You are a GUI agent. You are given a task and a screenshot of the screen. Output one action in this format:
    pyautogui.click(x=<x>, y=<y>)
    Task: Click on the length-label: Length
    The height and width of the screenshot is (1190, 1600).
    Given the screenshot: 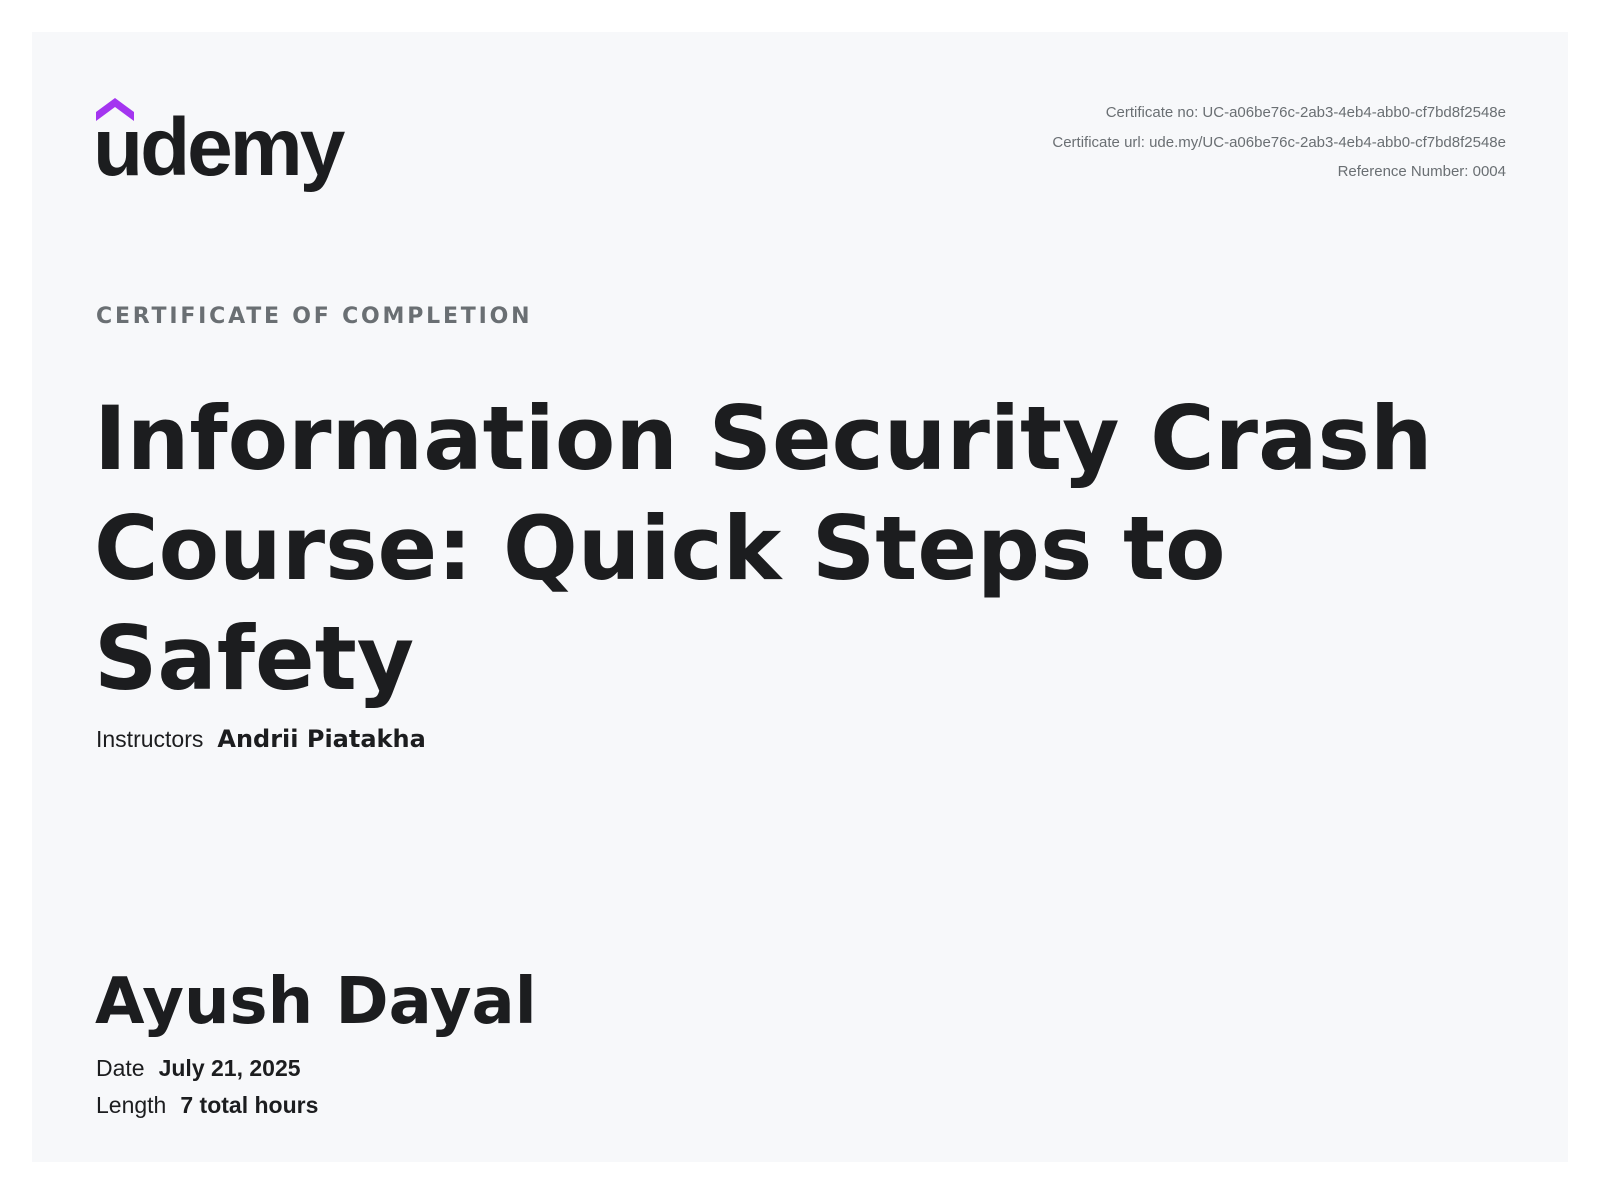 What is the action you would take?
    pyautogui.click(x=131, y=1105)
    